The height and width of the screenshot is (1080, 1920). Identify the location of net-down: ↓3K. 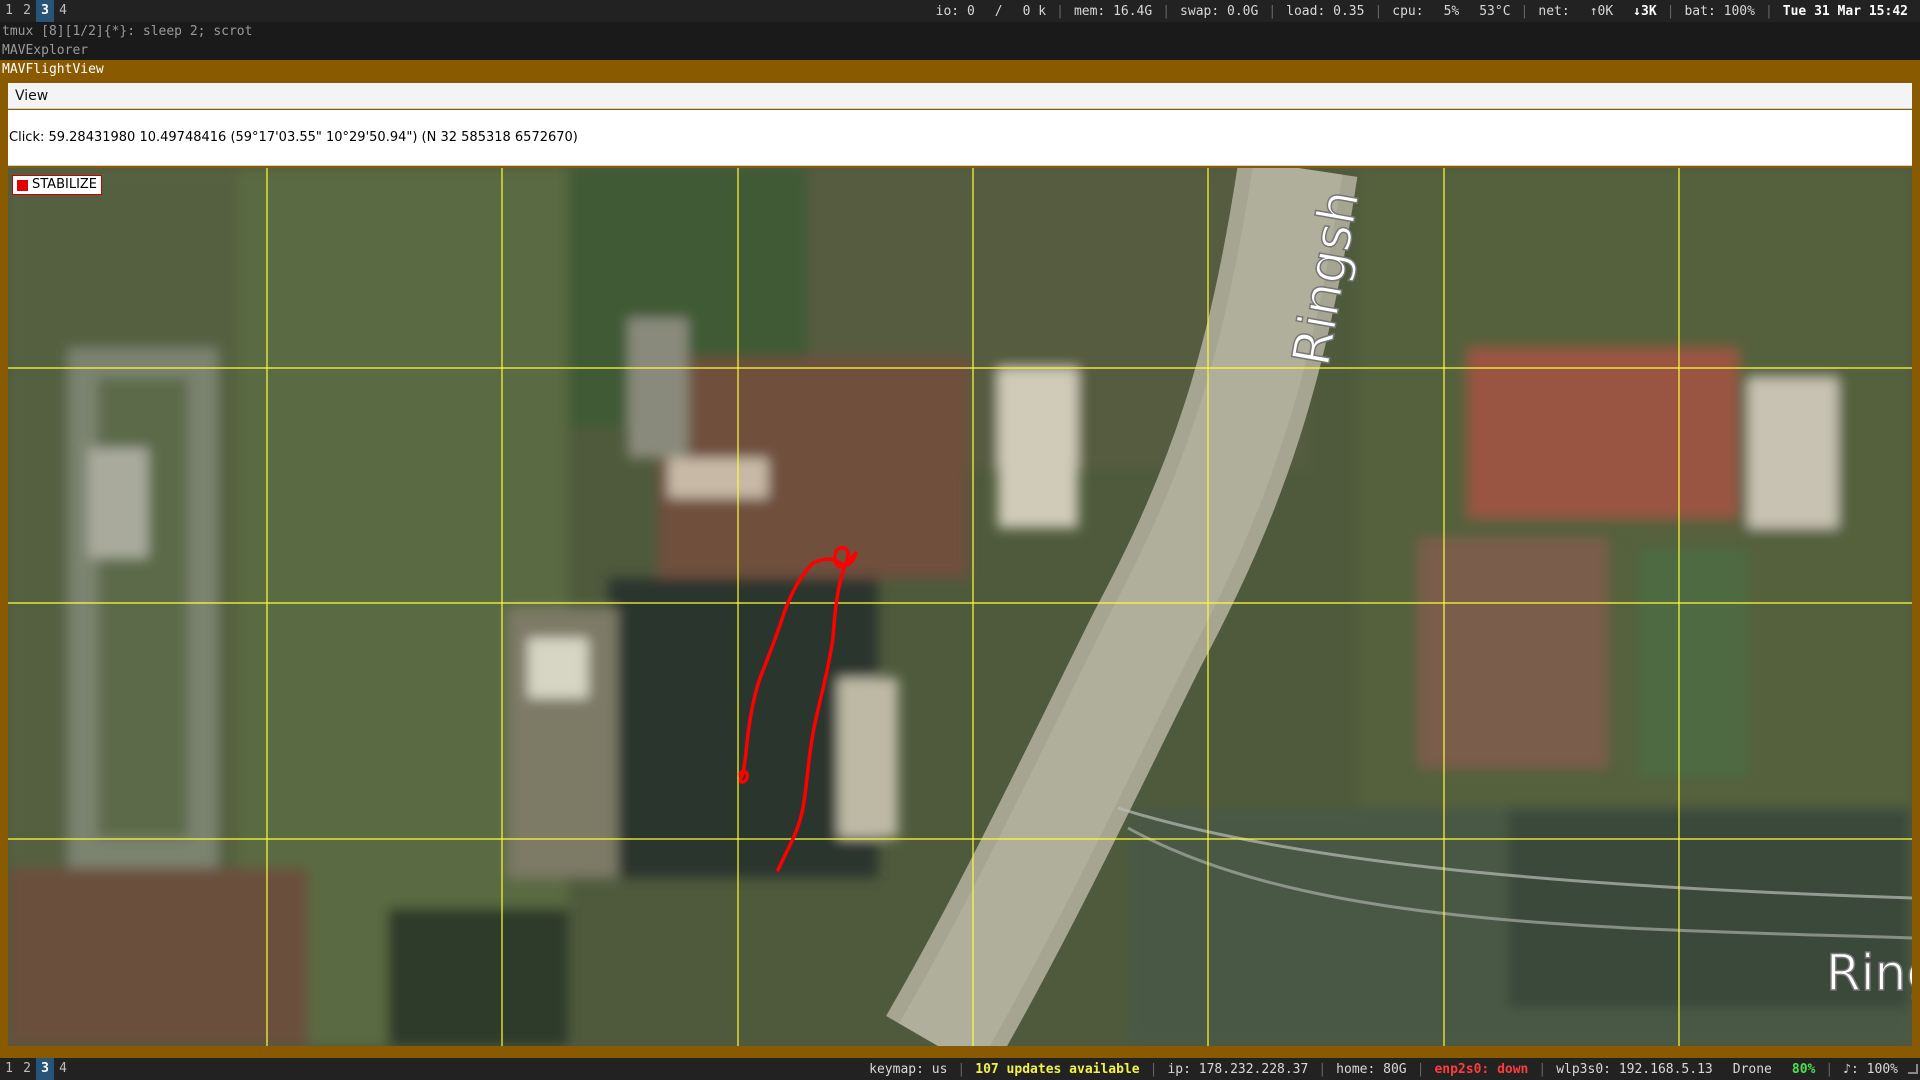
(1645, 11).